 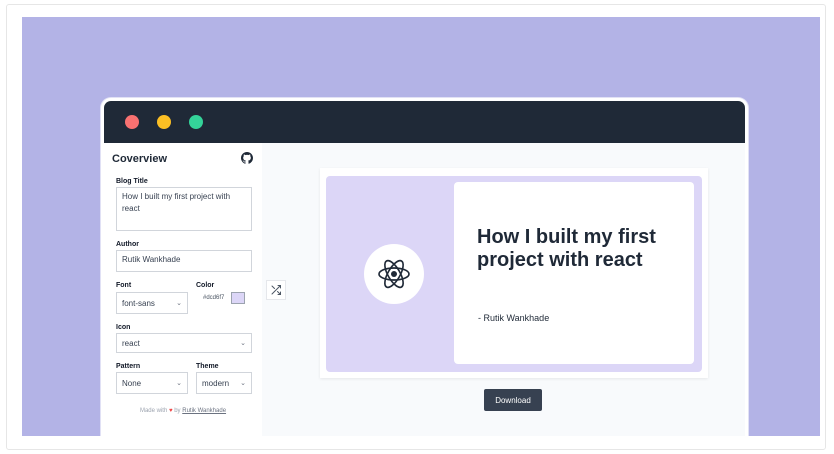 I want to click on window-minimize-dot, so click(x=164, y=122).